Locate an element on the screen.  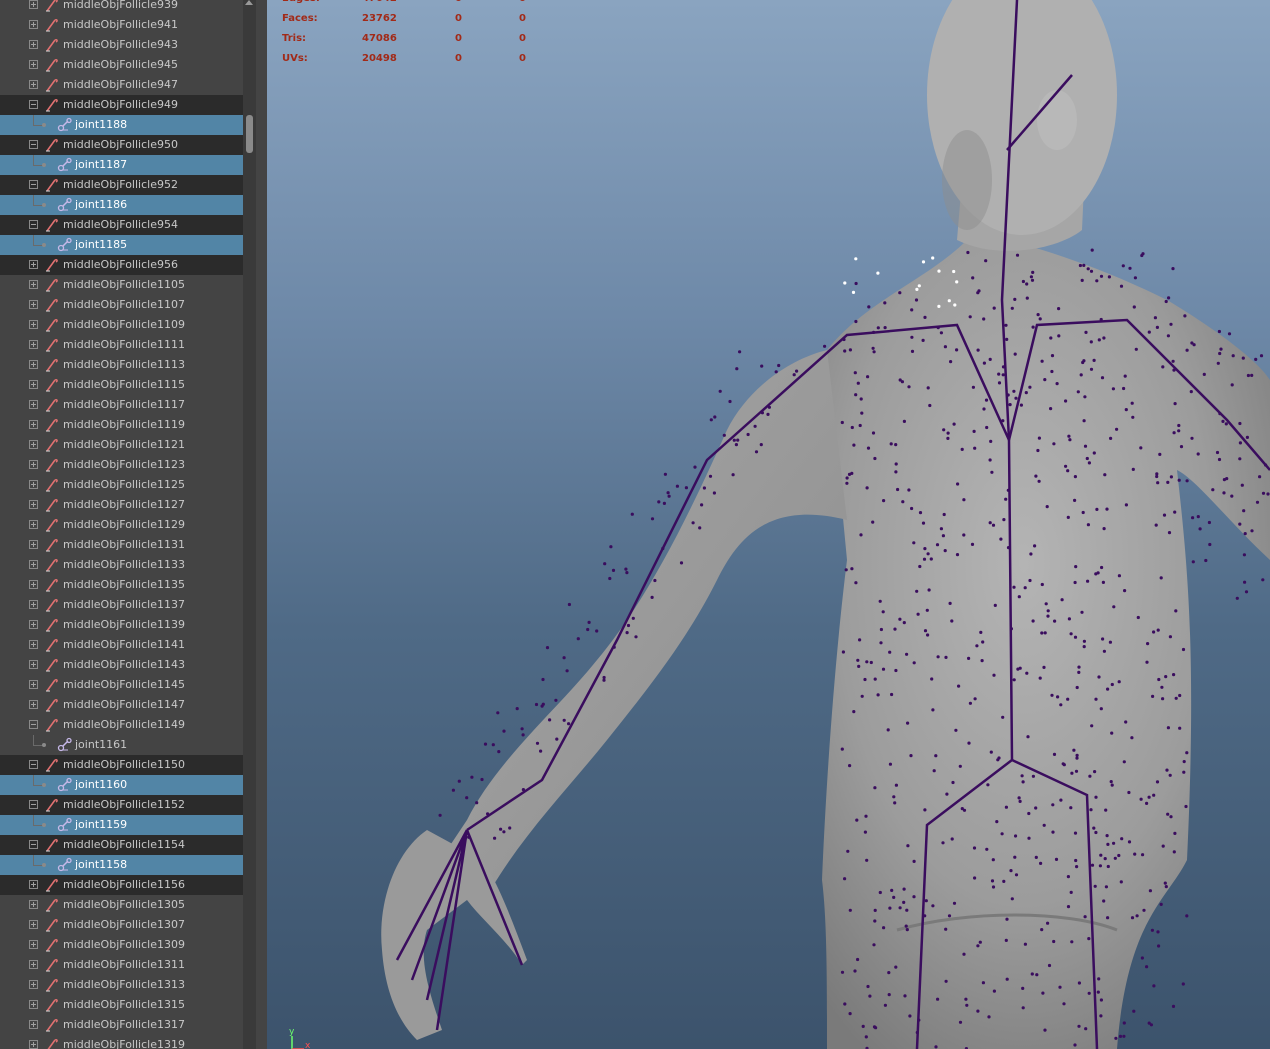
outliner-follicle-row: middleObjFollicle1315 is located at coordinates (121, 1005).